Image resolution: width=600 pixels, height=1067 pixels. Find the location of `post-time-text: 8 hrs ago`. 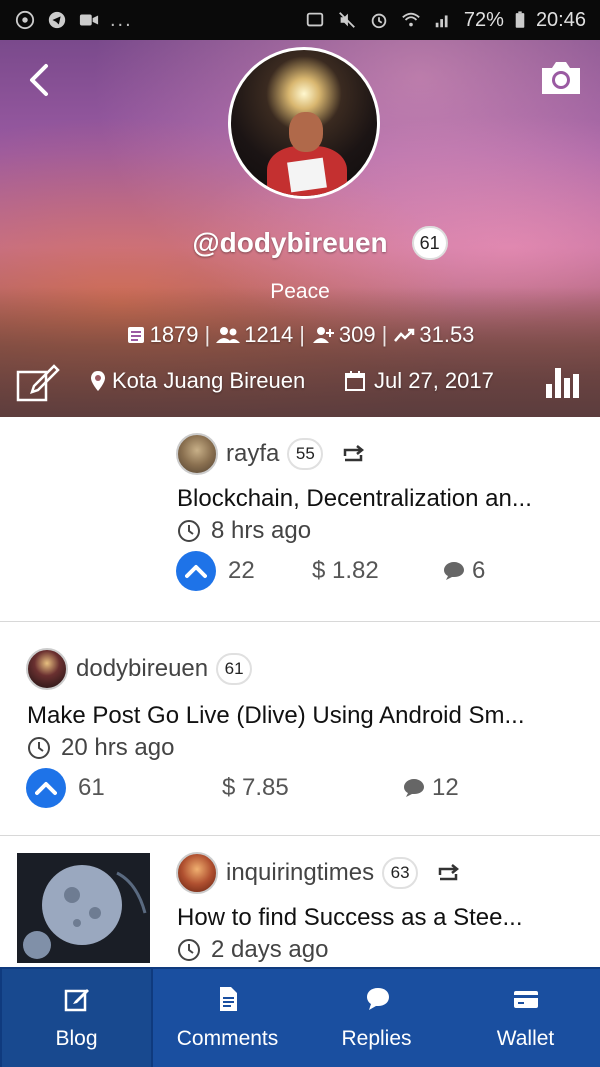

post-time-text: 8 hrs ago is located at coordinates (261, 530).